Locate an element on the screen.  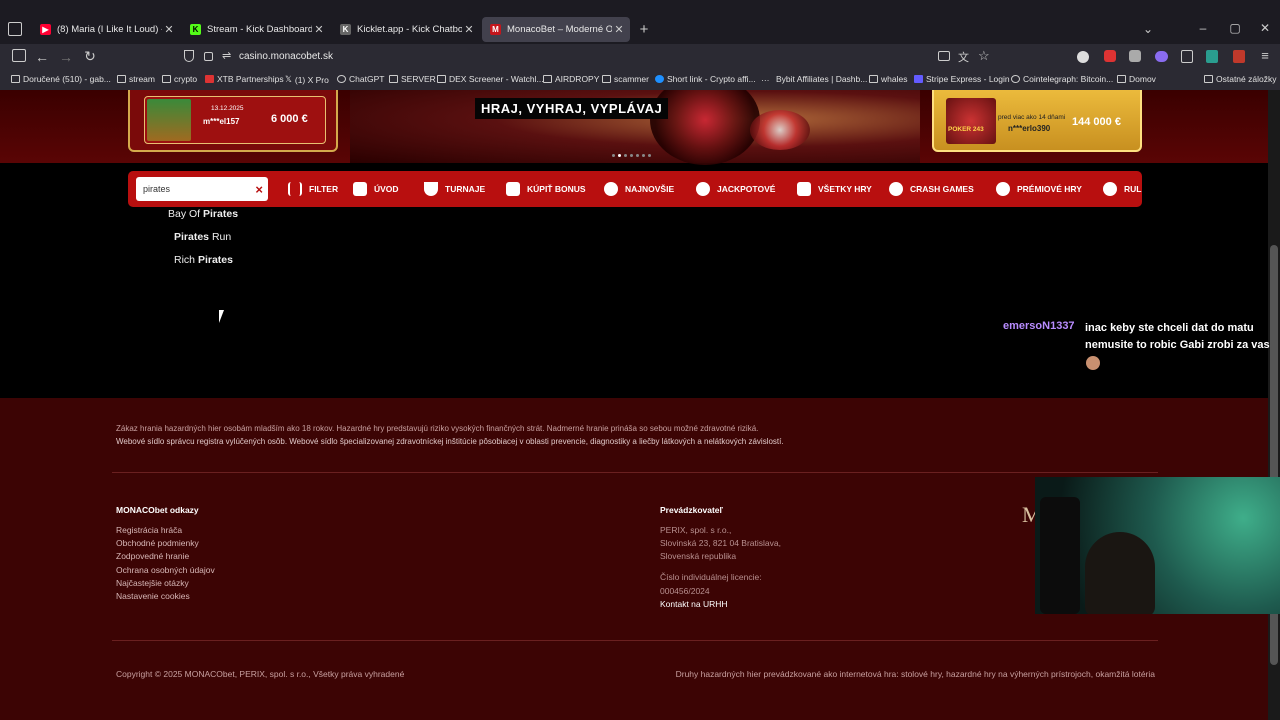
new-tab-button: + is located at coordinates (644, 29).